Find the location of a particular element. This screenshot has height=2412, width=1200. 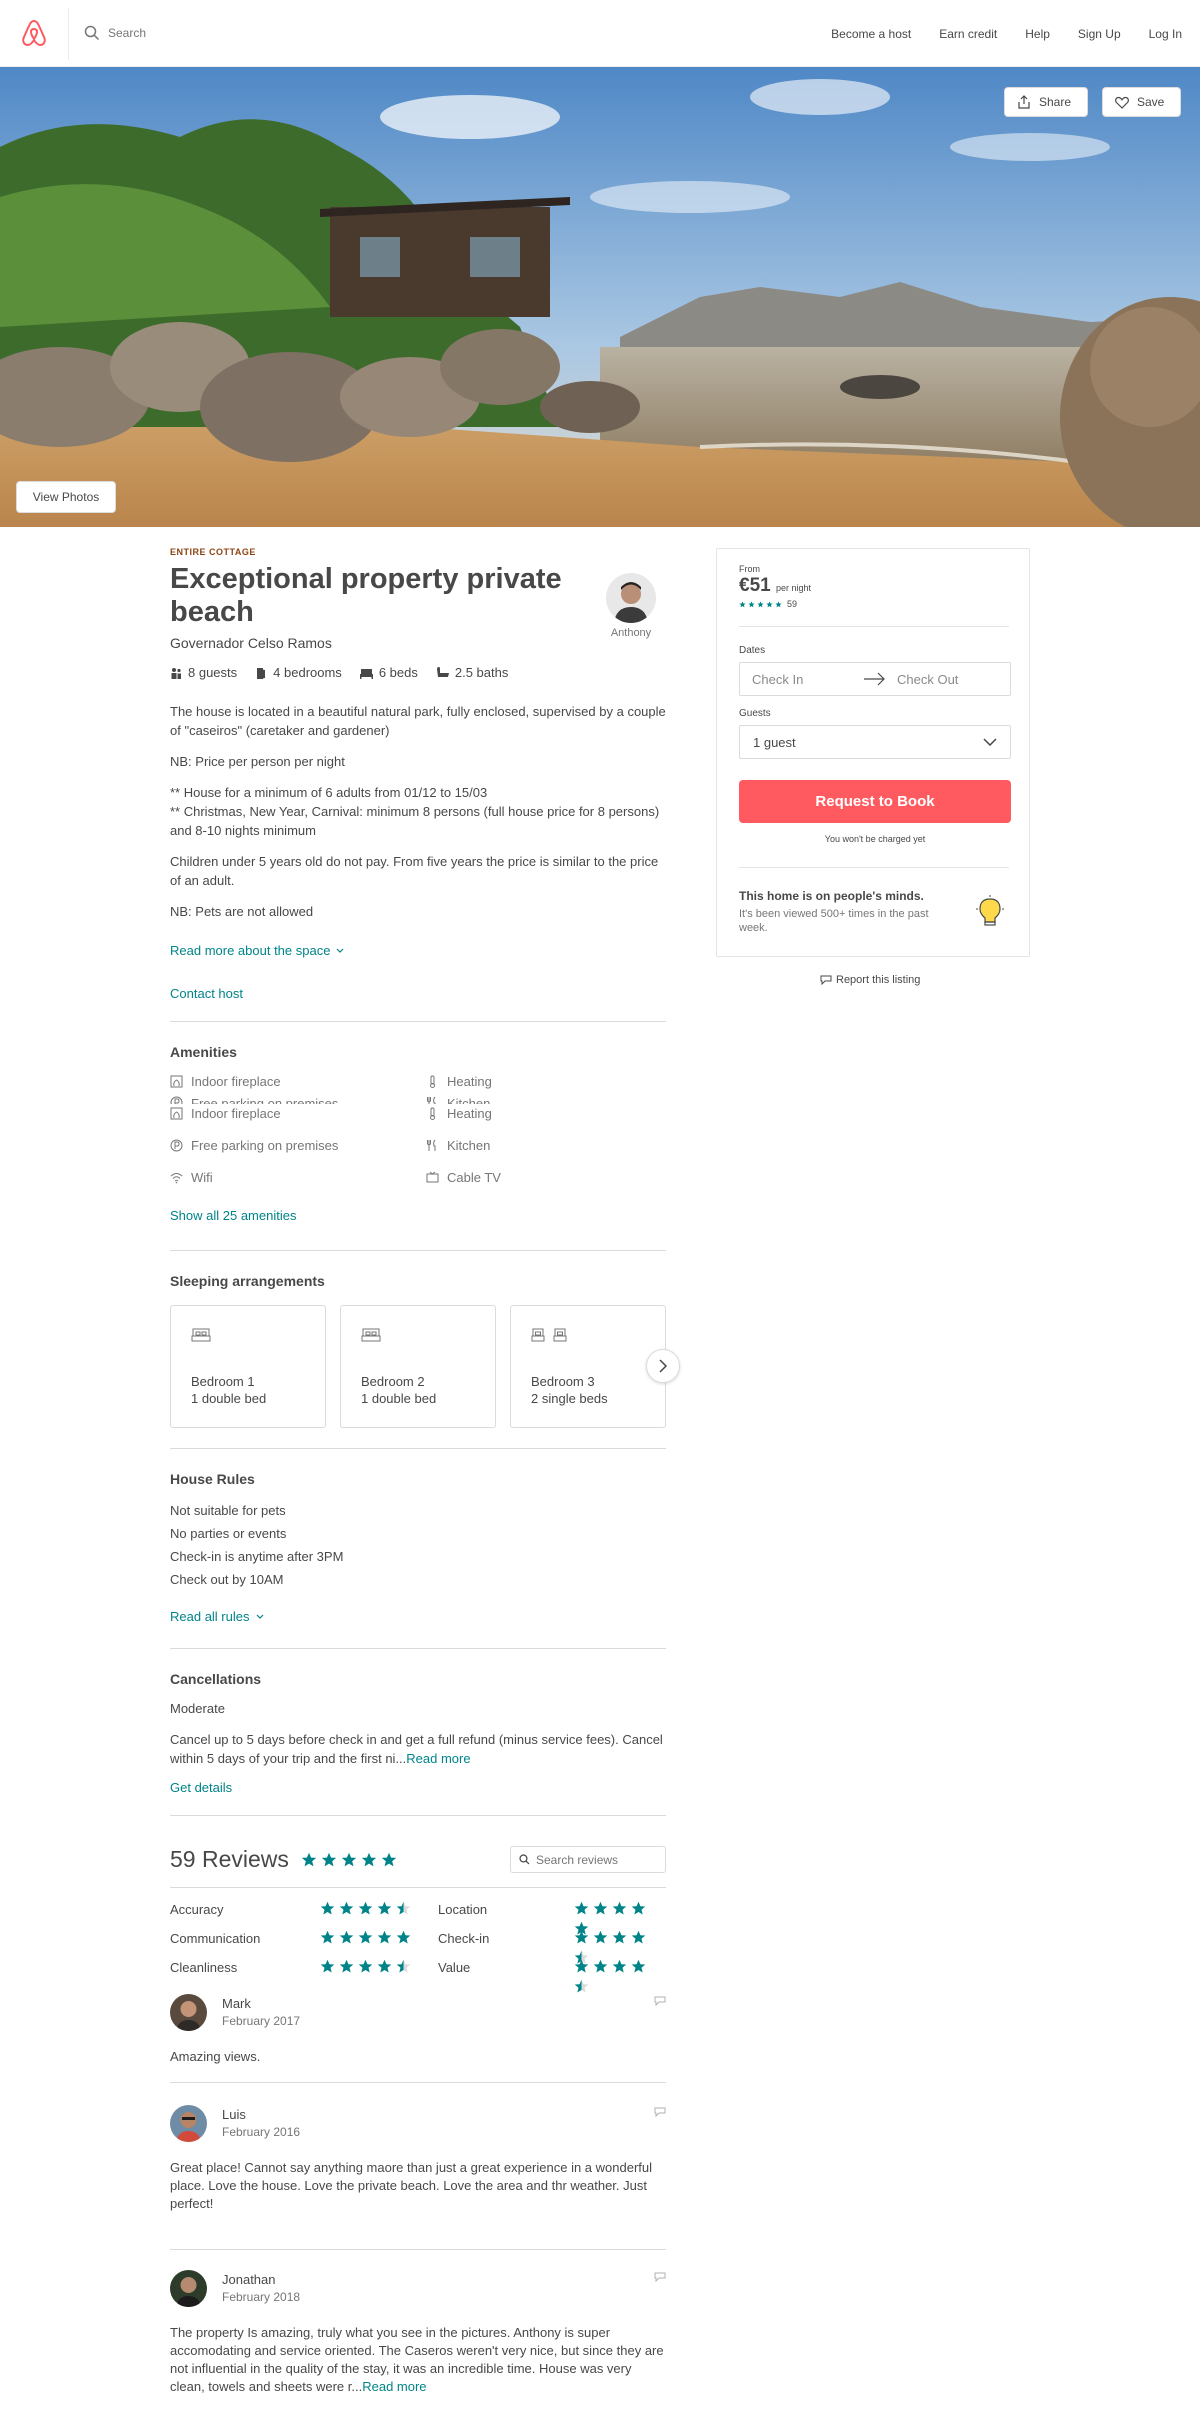

house-rule: Check-in is anytime after 3PM is located at coordinates (257, 1556).